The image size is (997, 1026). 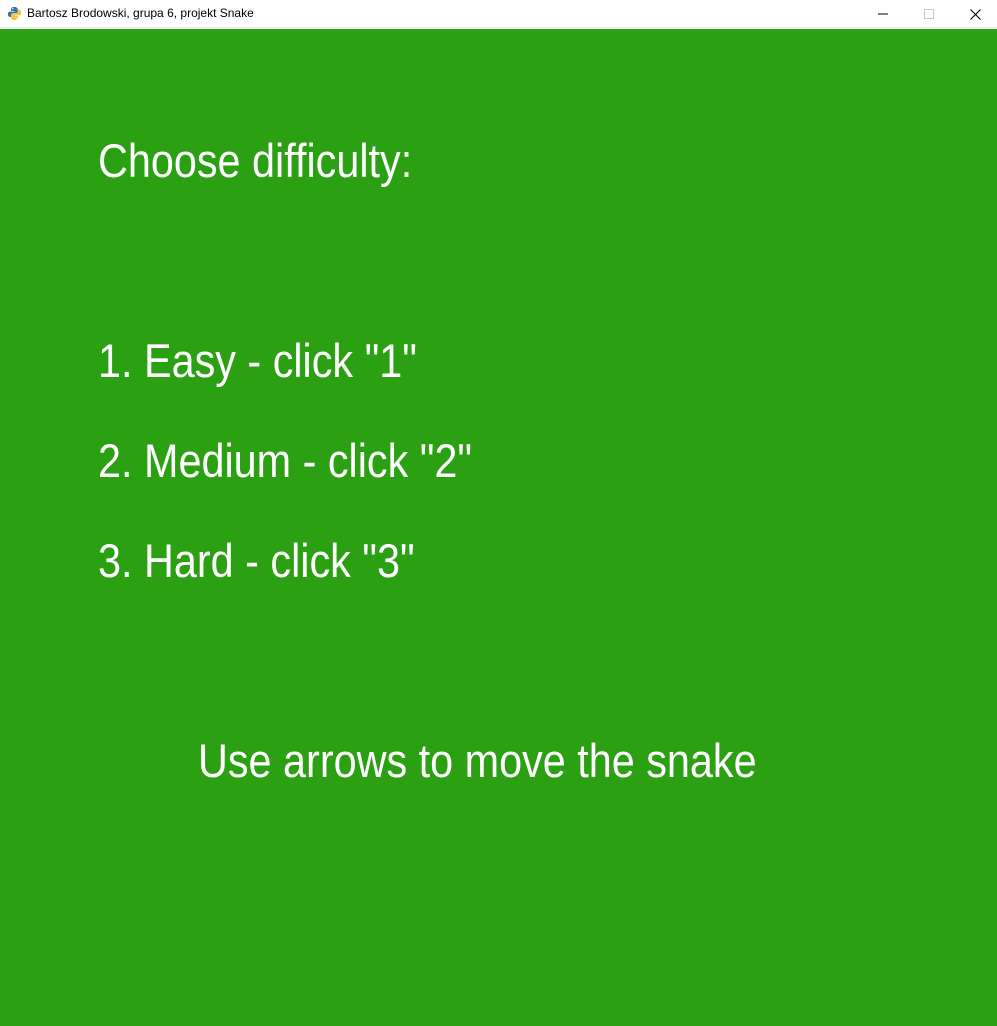 I want to click on minimize-icon, so click(x=883, y=14).